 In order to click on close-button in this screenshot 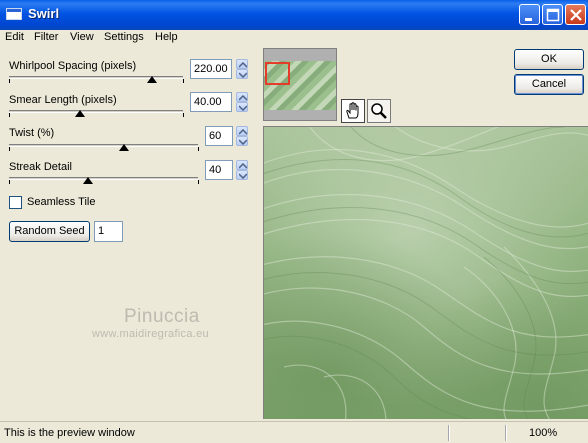, I will do `click(575, 14)`.